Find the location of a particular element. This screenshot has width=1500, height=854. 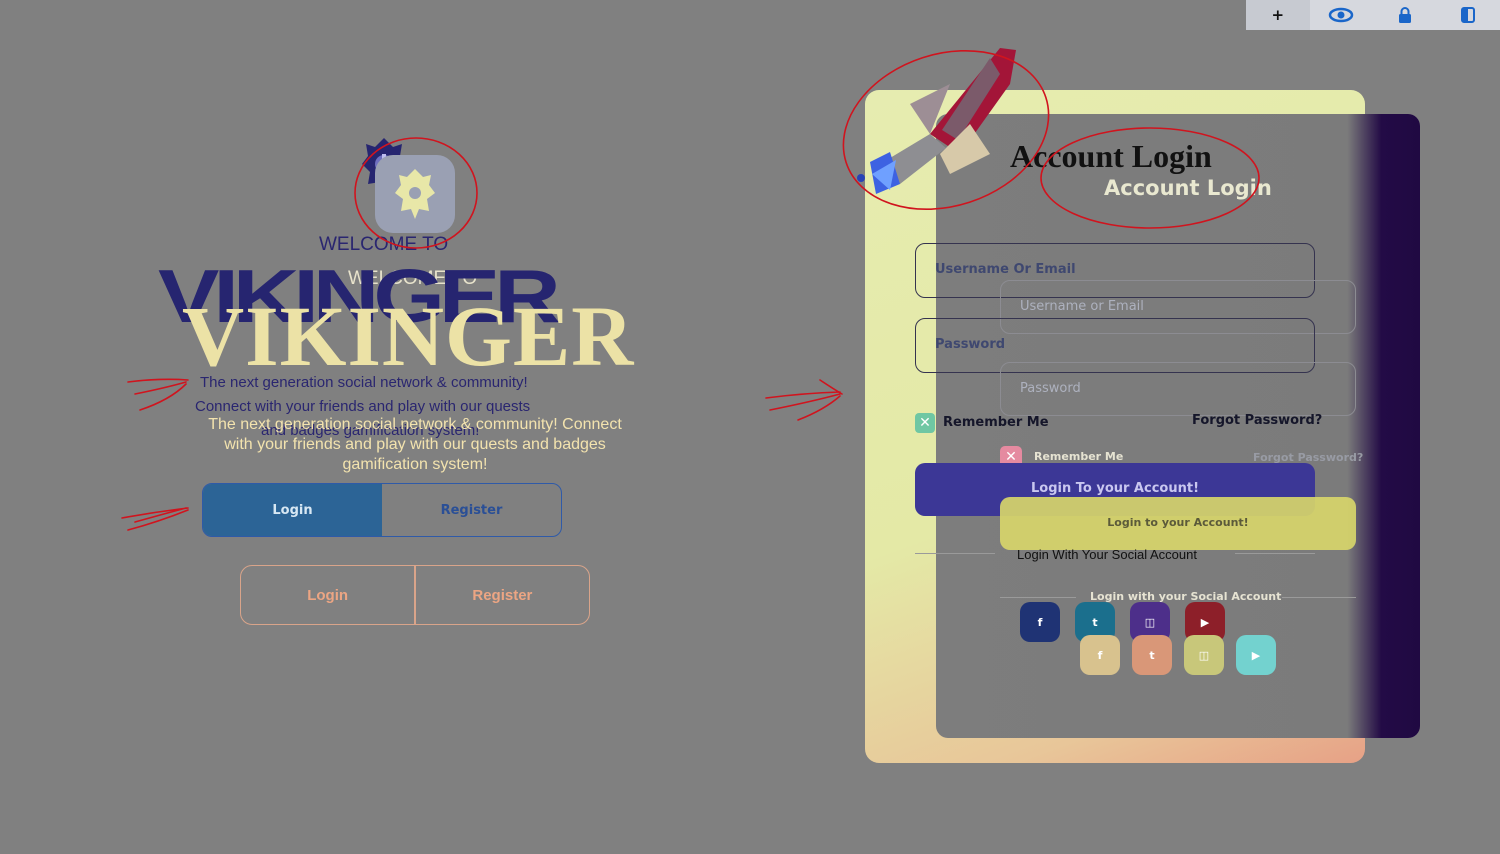

annotation-circle-logo is located at coordinates (416, 193).